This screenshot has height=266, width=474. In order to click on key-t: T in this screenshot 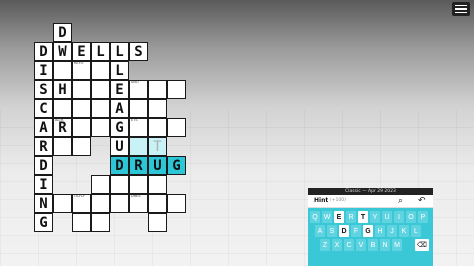, I will do `click(363, 217)`.